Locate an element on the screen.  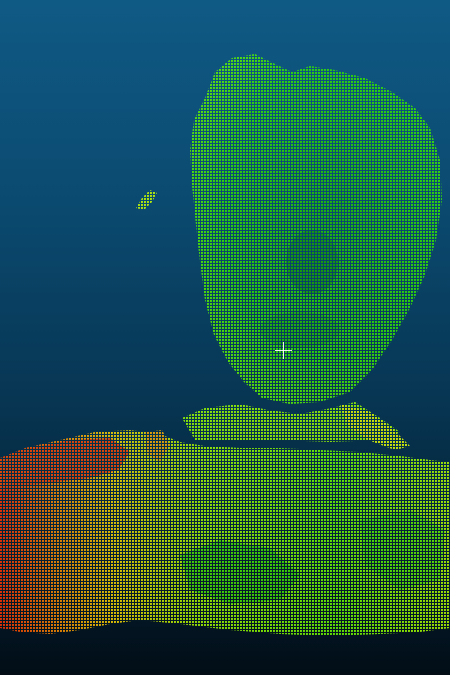
crosshair-icon is located at coordinates (283, 350).